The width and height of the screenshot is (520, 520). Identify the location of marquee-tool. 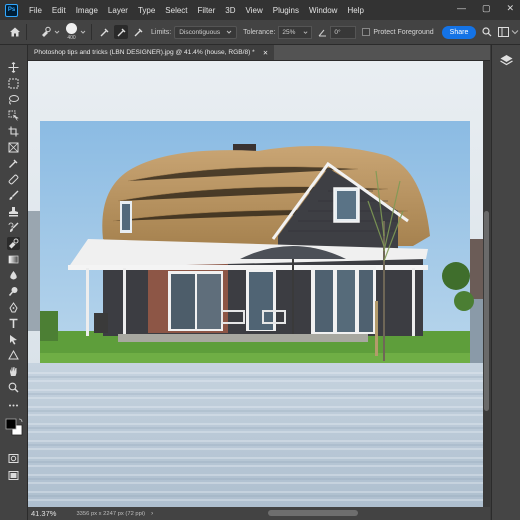
(13, 83).